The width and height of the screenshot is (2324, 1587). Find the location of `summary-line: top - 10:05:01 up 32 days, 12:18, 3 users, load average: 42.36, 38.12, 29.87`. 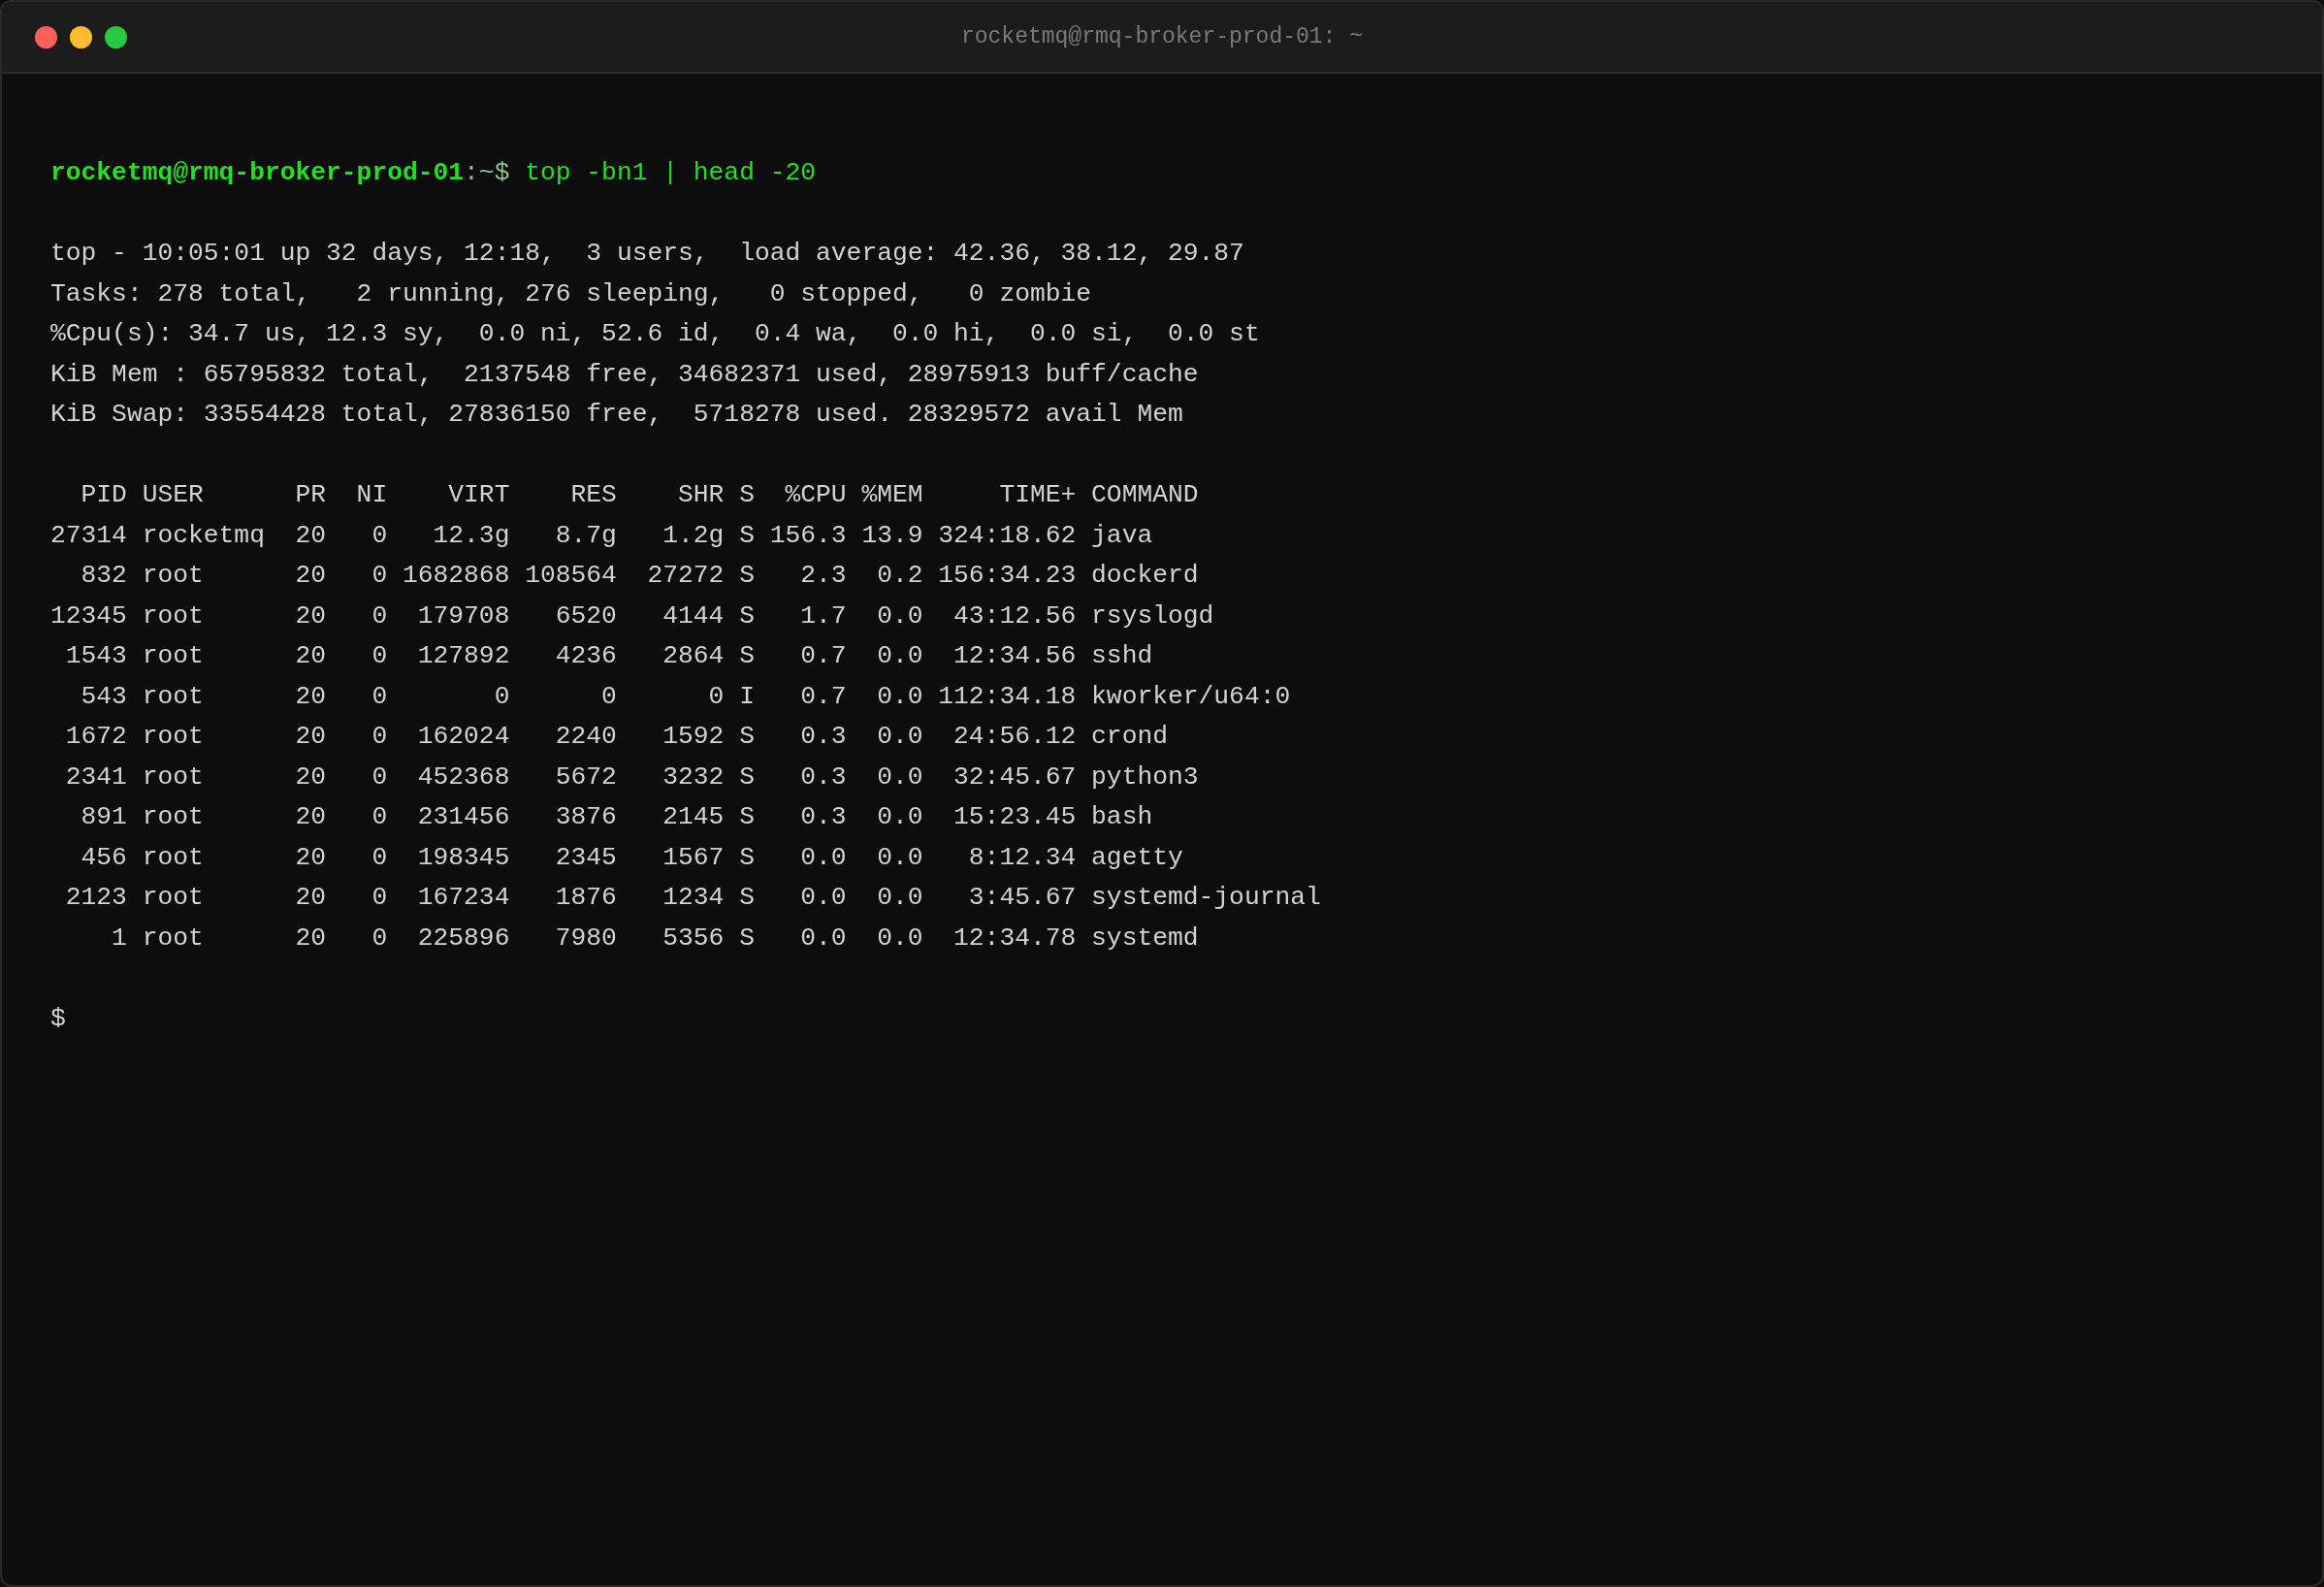

summary-line: top - 10:05:01 up 32 days, 12:18, 3 users, load average: 42.36, 38.12, 29.87 is located at coordinates (647, 253).